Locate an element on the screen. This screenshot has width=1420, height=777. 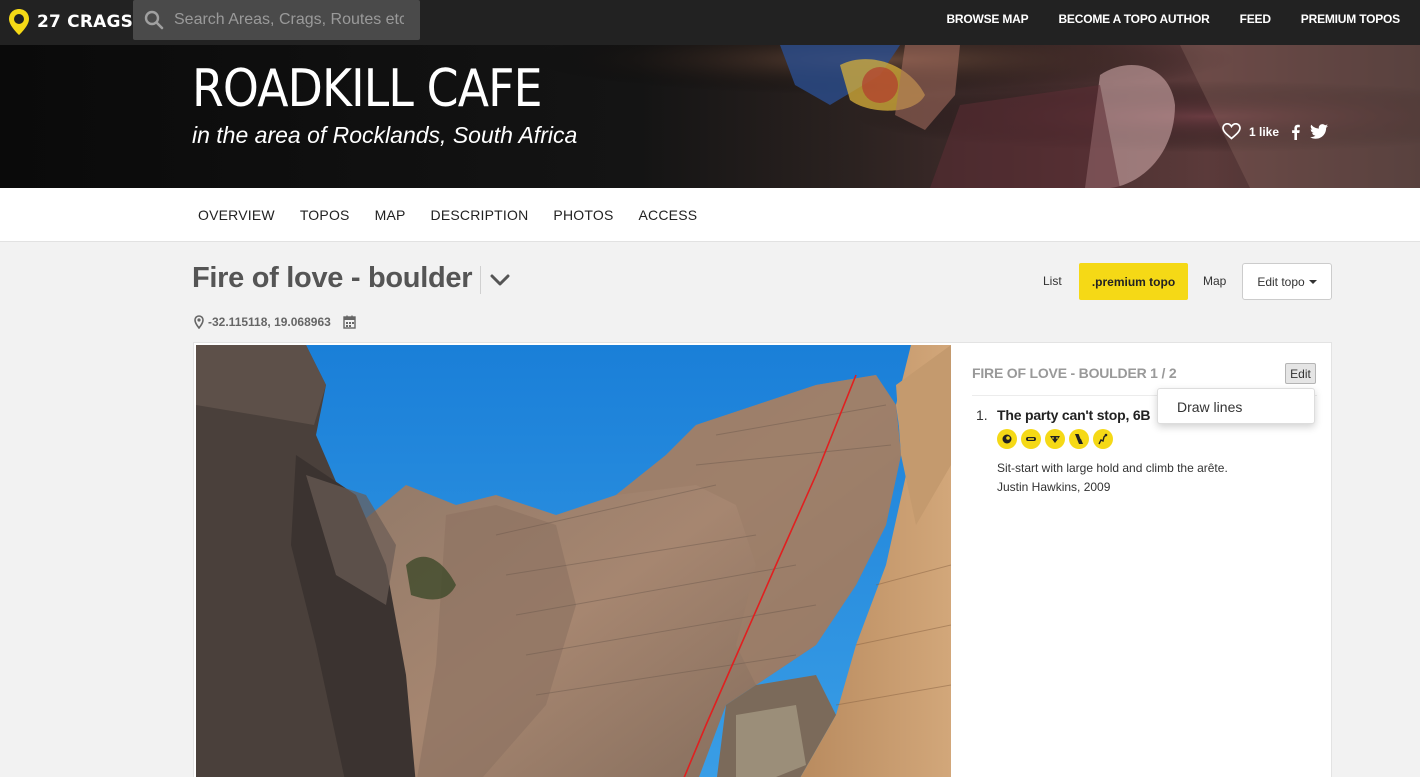
edit-topo-label: Edit topo is located at coordinates (1281, 281).